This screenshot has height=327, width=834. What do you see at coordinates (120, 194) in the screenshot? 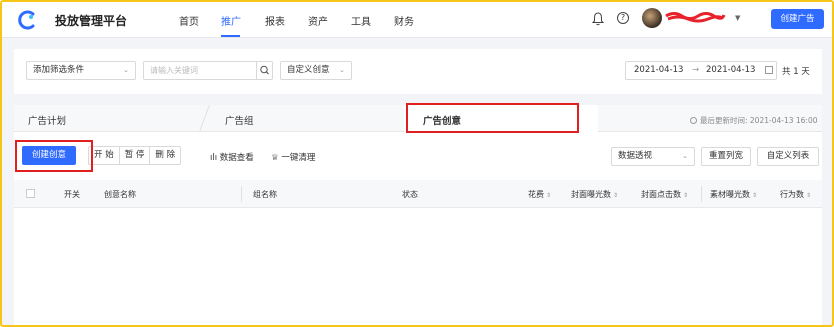
I see `column-header: 创意名称` at bounding box center [120, 194].